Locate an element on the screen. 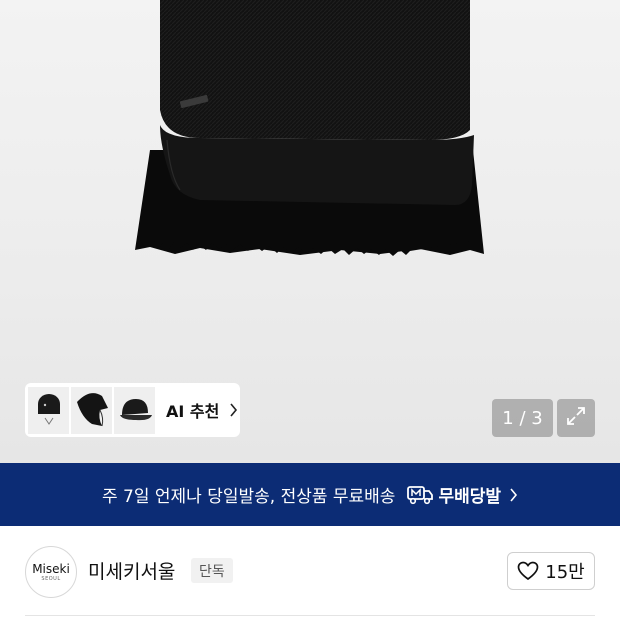 The image size is (620, 620). seller-logo-text: Miseki is located at coordinates (51, 568).